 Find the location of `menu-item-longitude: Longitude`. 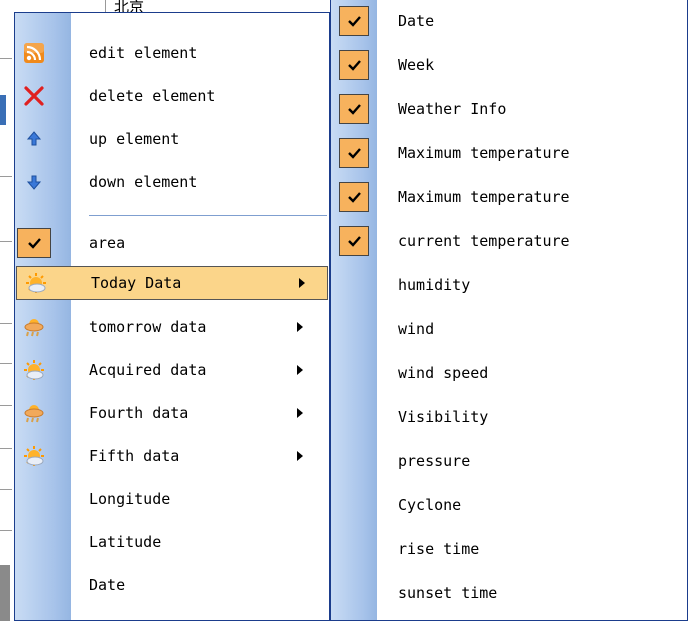

menu-item-longitude: Longitude is located at coordinates (172, 499).